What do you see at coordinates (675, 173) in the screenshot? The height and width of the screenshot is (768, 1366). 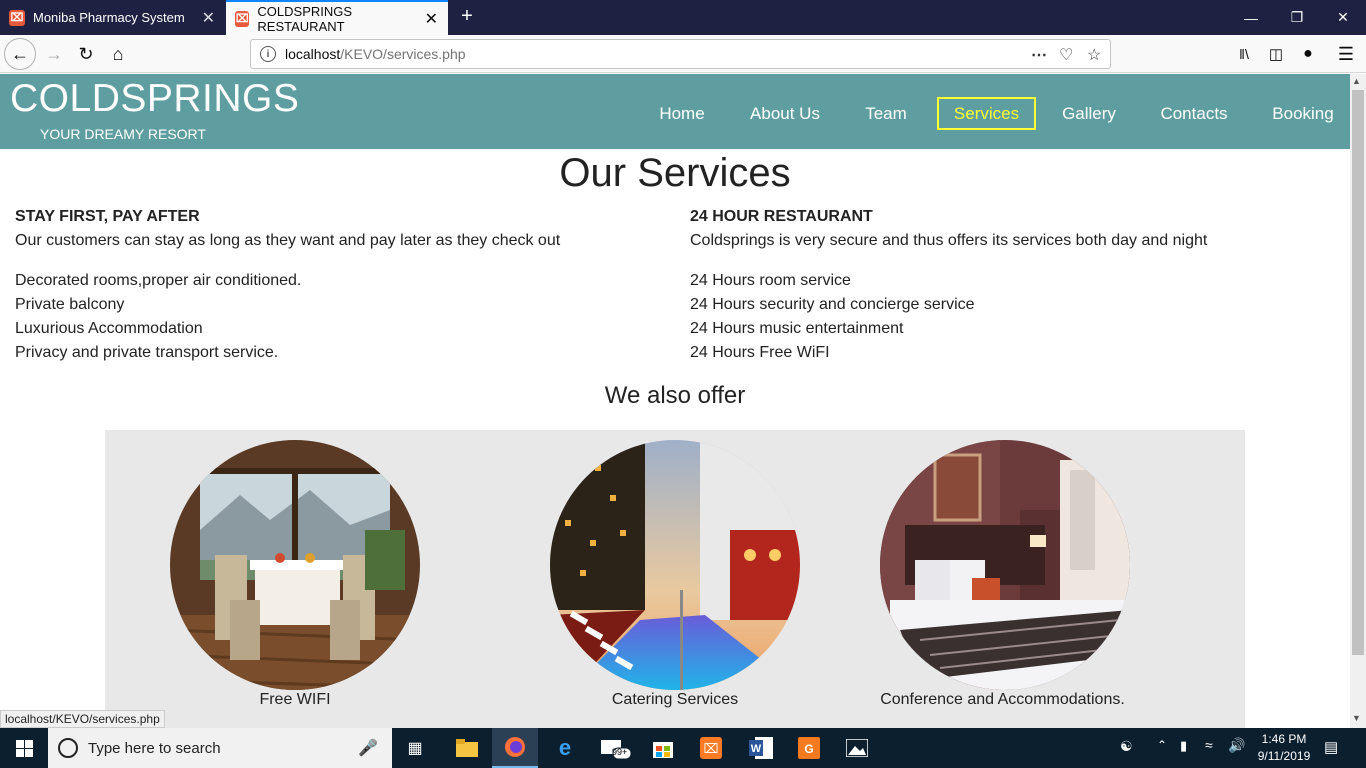 I see `services-title: Our Services` at bounding box center [675, 173].